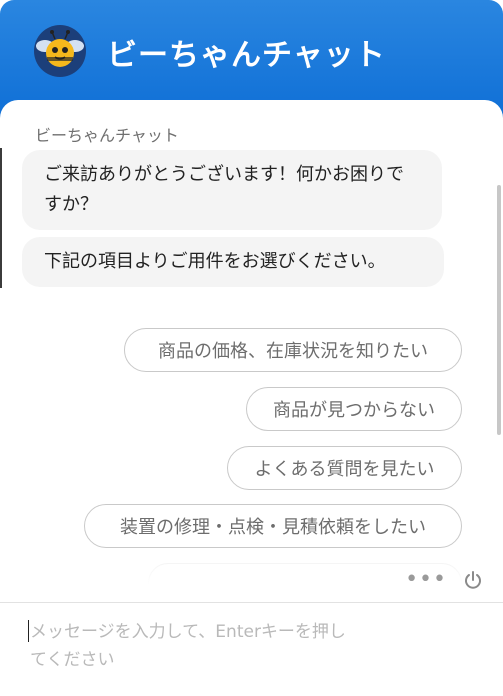 The height and width of the screenshot is (696, 503). Describe the element at coordinates (233, 262) in the screenshot. I see `bot-message: 下記の項目よりご用件をお選びください。` at that location.